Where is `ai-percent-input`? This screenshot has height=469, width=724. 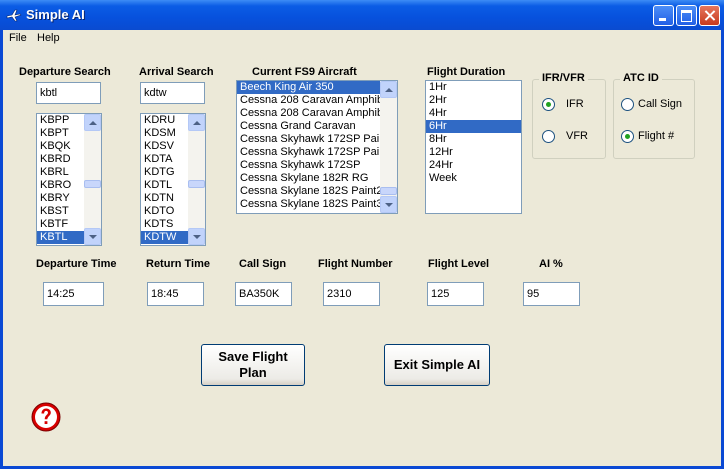
ai-percent-input is located at coordinates (551, 294).